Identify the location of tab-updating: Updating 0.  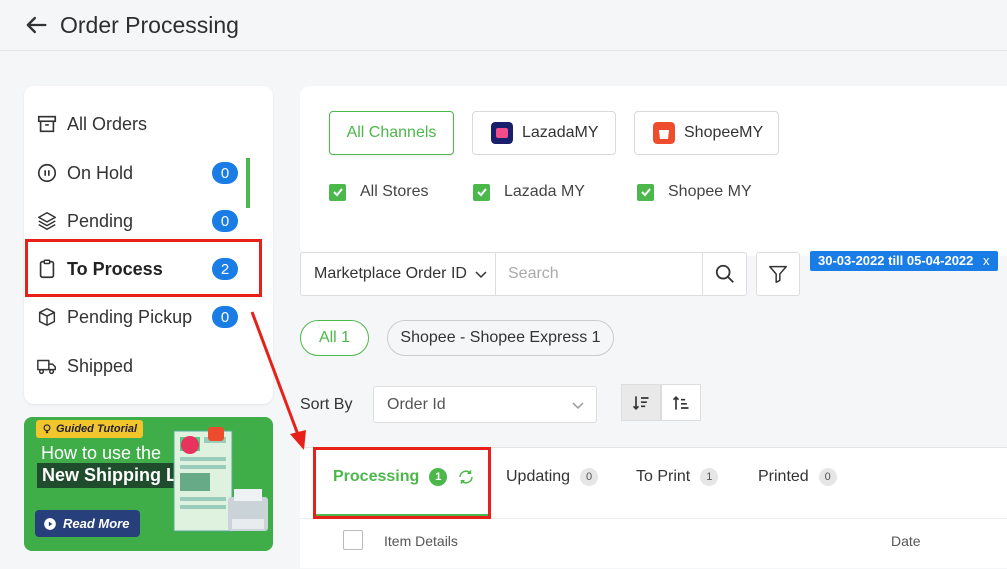
(552, 477).